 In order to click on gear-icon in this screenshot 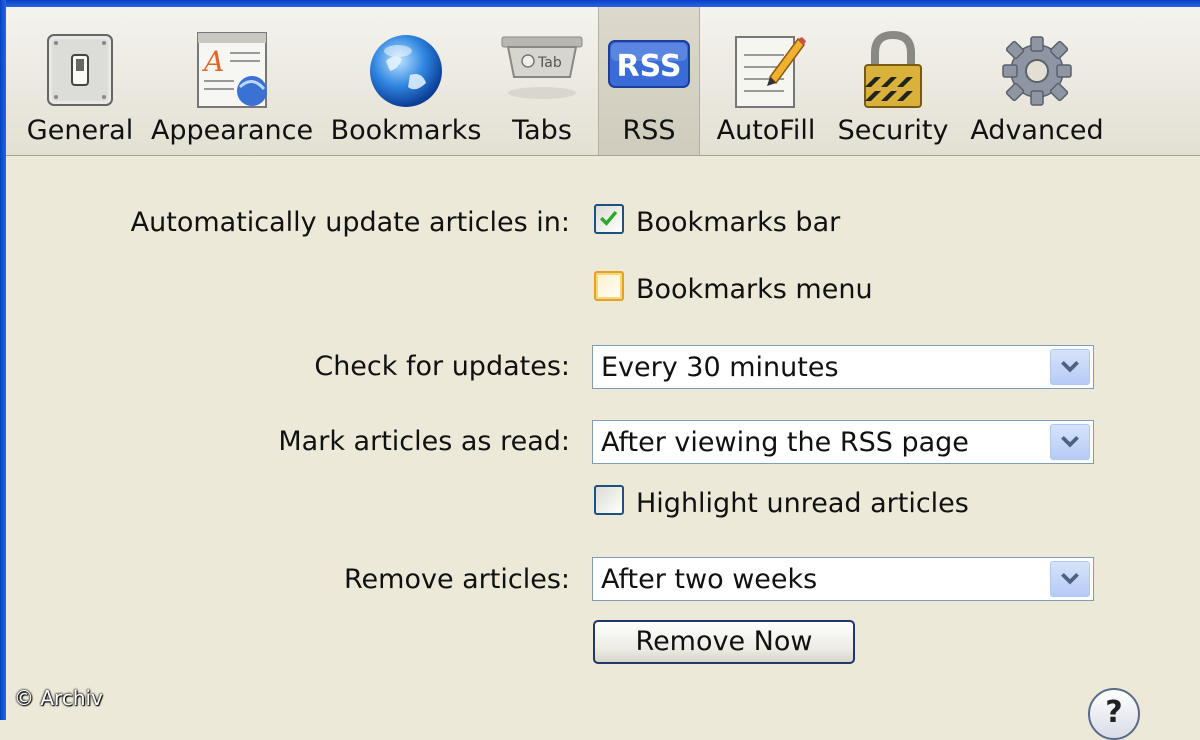, I will do `click(1037, 71)`.